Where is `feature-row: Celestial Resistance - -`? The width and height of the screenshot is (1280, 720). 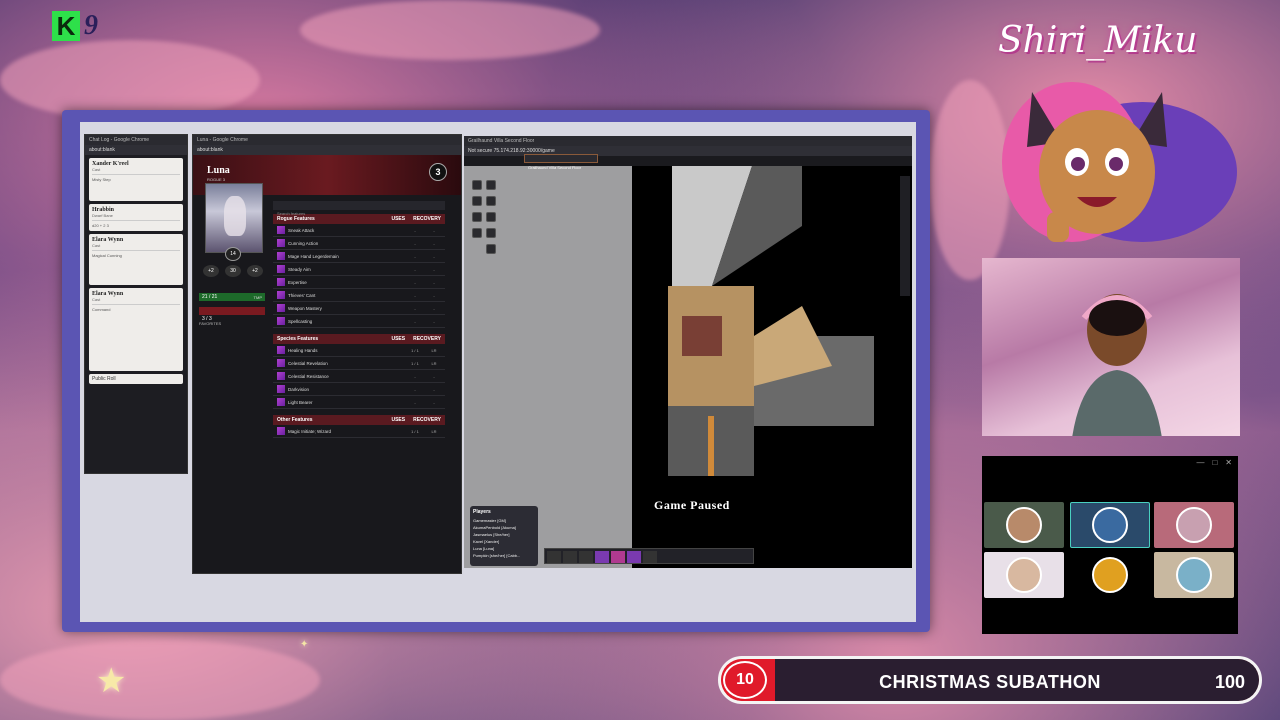 feature-row: Celestial Resistance - - is located at coordinates (359, 376).